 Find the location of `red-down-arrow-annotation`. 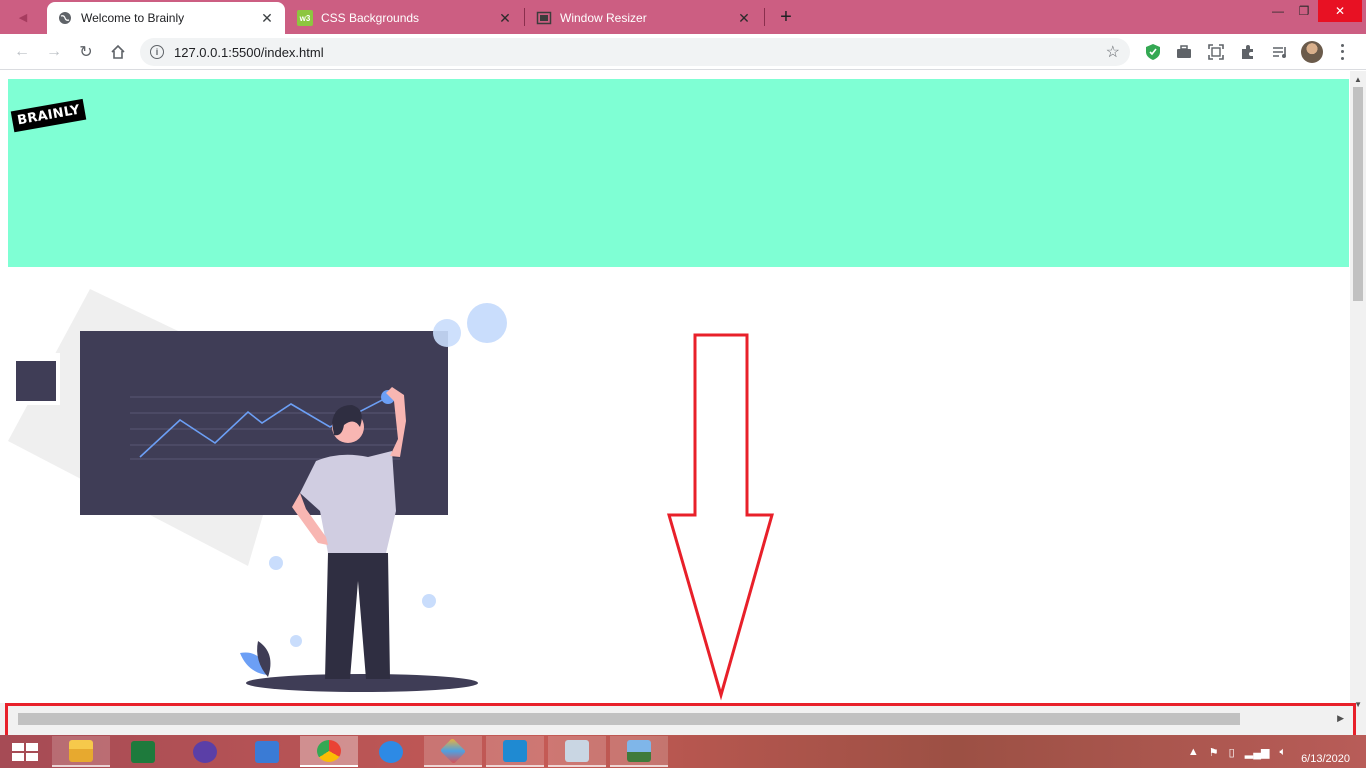

red-down-arrow-annotation is located at coordinates (720, 517).